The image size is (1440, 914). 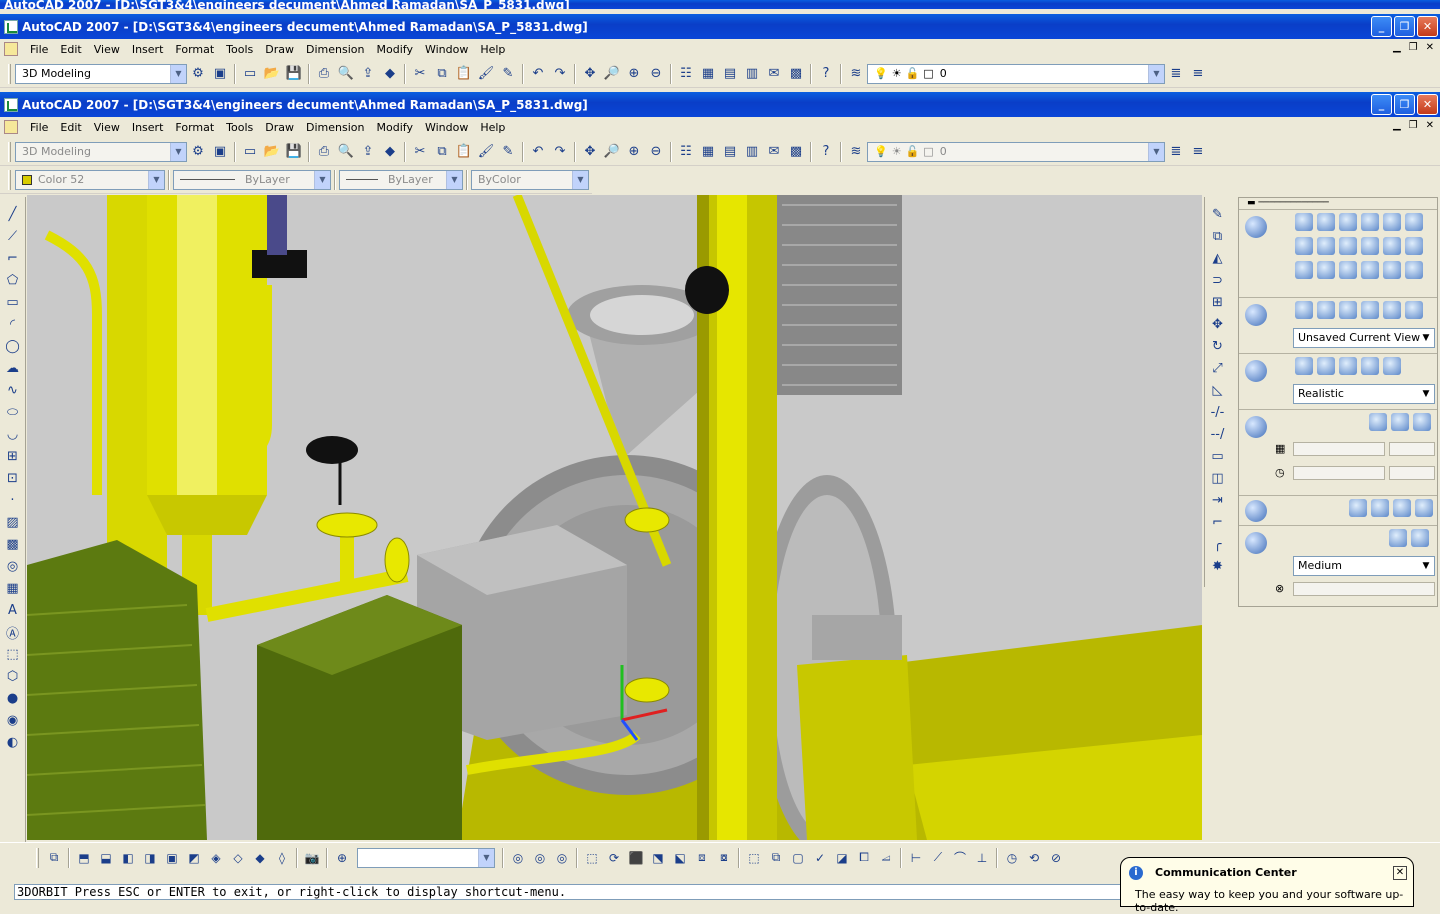 What do you see at coordinates (856, 74) in the screenshot?
I see `layer-manager-icon: ≋` at bounding box center [856, 74].